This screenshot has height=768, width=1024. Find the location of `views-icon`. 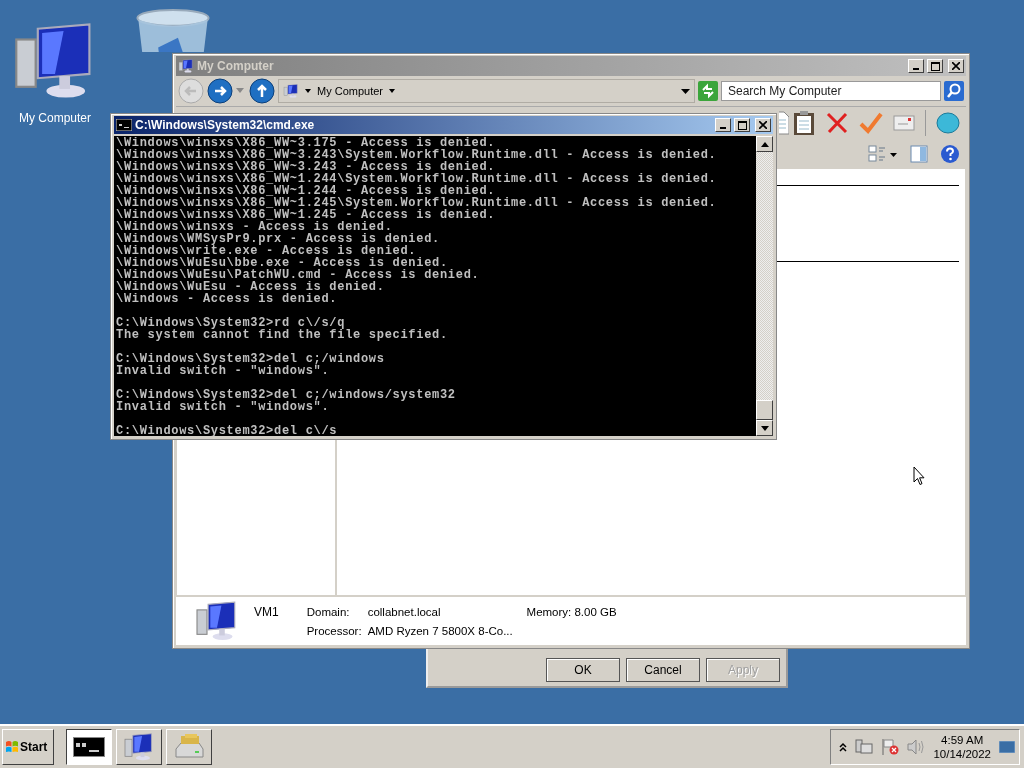

views-icon is located at coordinates (883, 153).